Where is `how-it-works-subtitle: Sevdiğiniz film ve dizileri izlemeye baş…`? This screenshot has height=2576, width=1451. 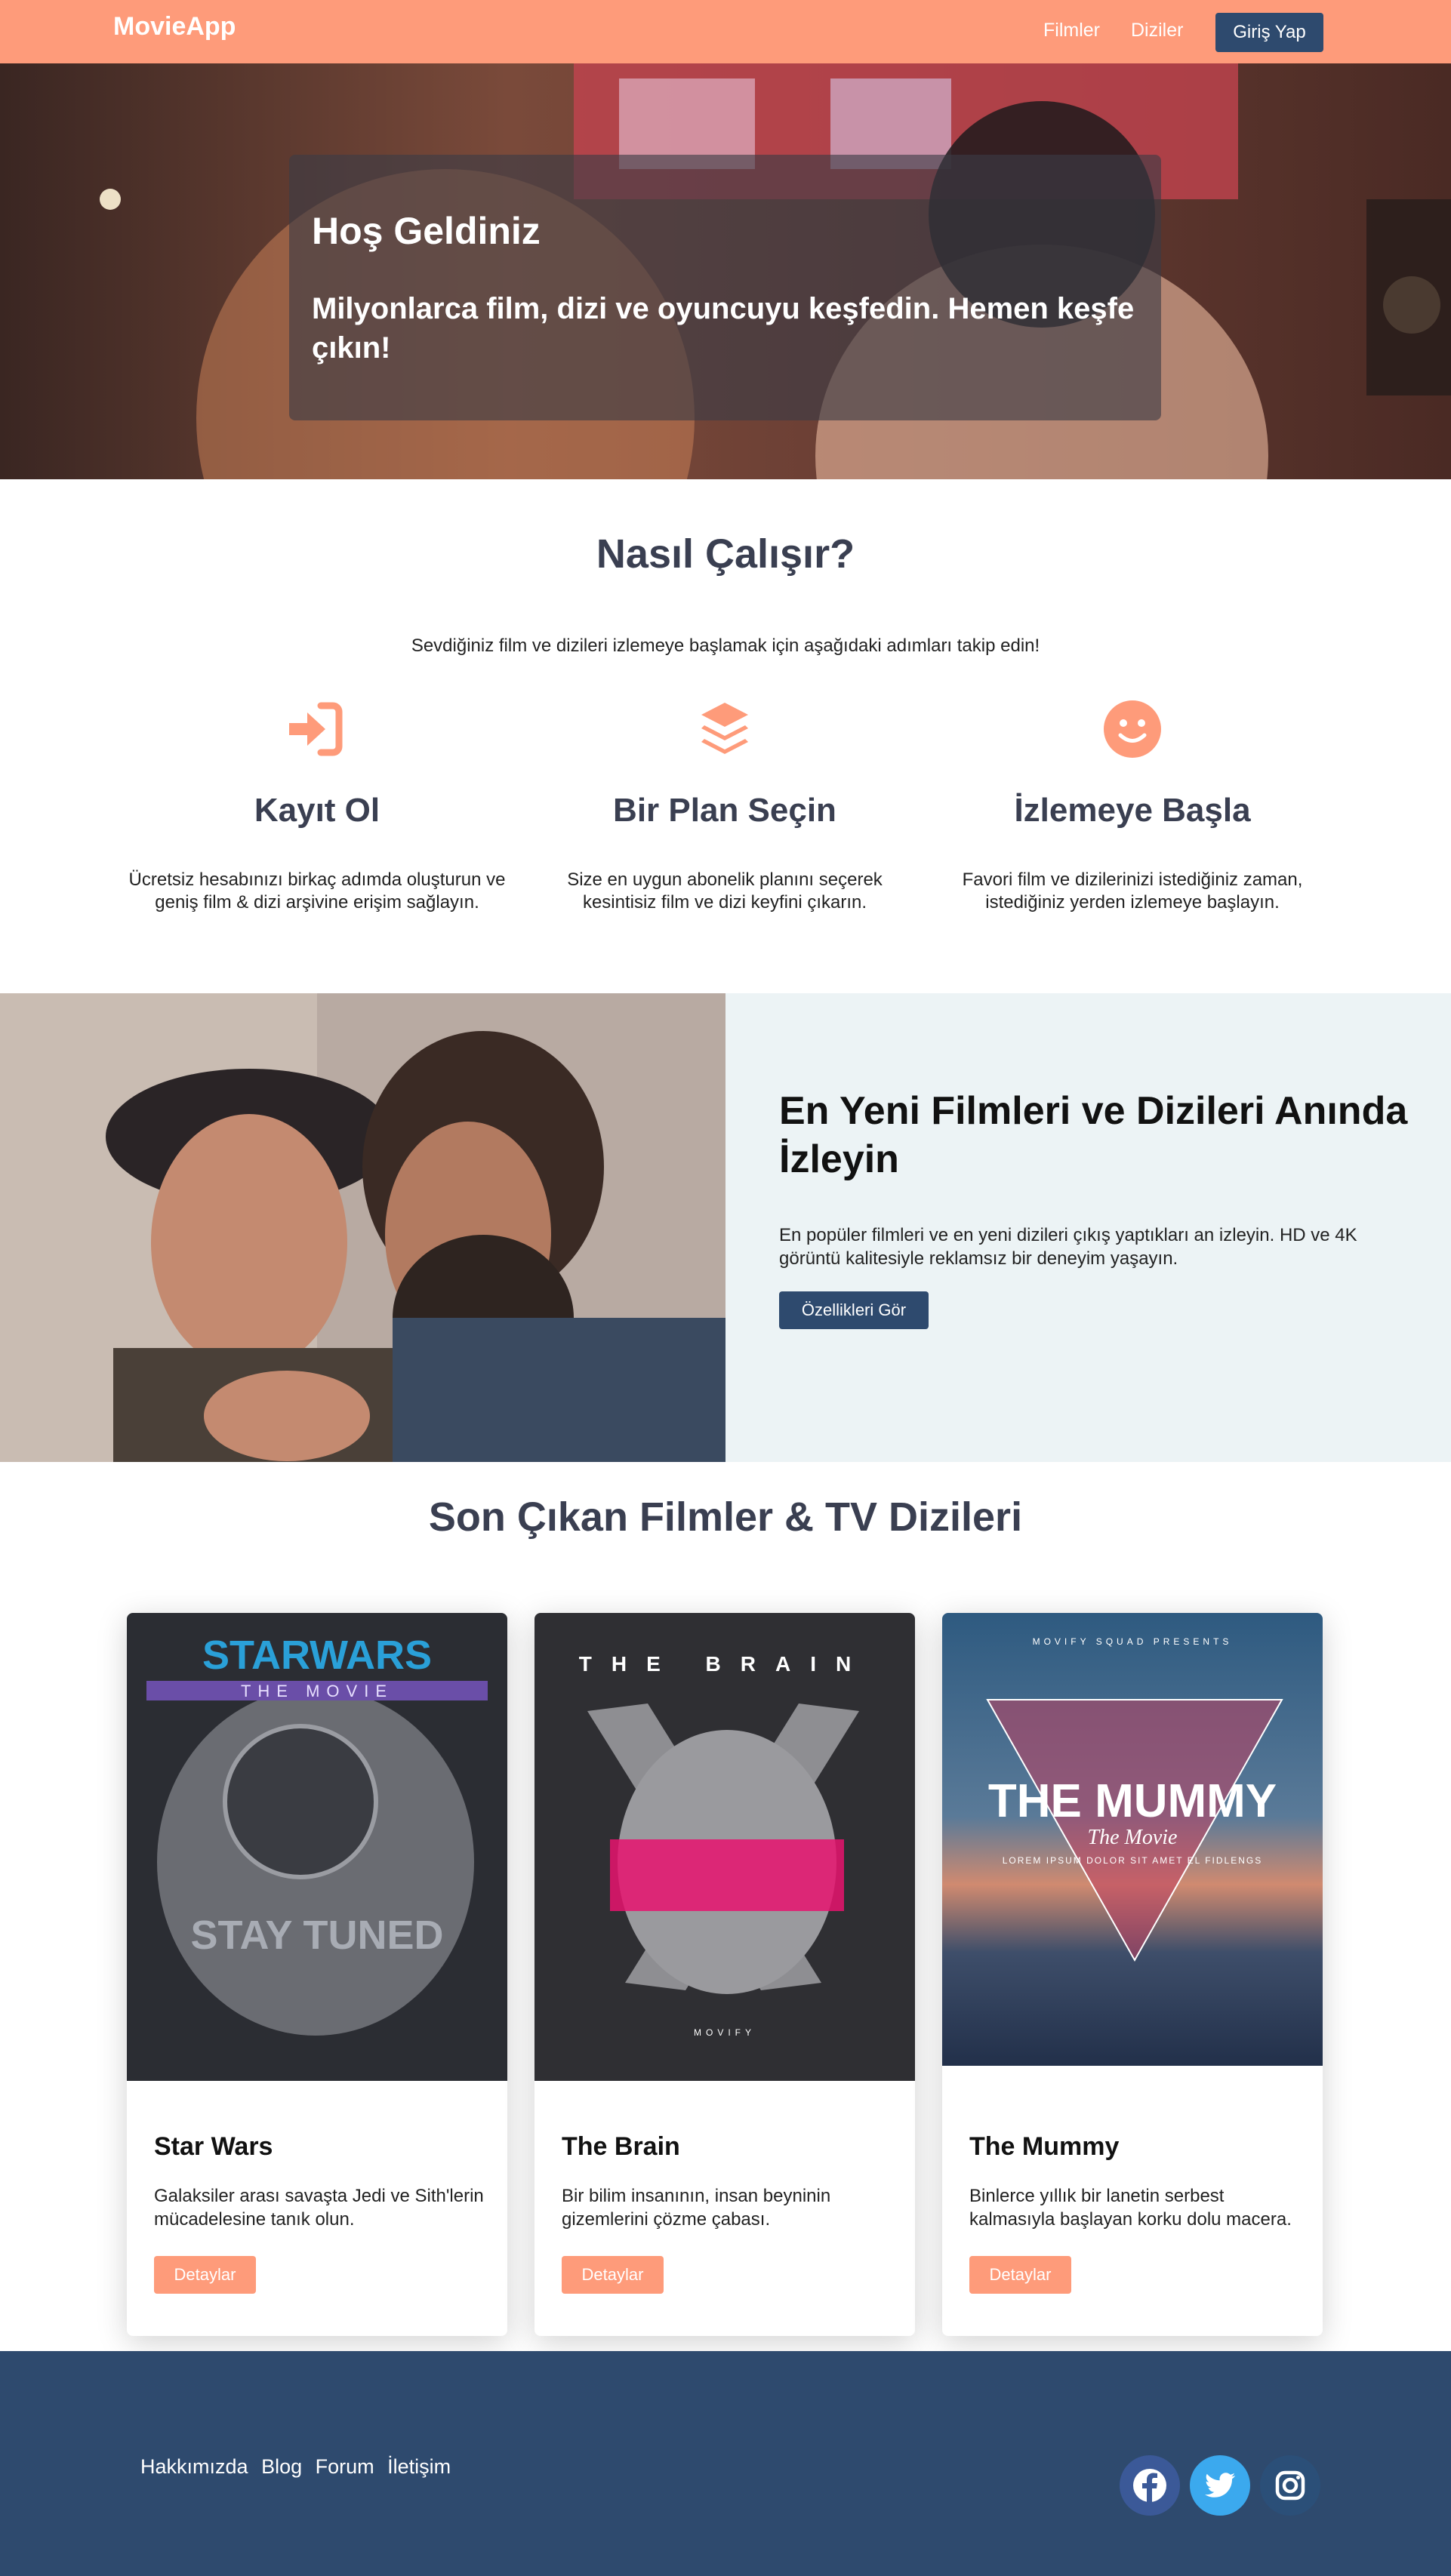 how-it-works-subtitle: Sevdiğiniz film ve dizileri izlemeye baş… is located at coordinates (725, 646).